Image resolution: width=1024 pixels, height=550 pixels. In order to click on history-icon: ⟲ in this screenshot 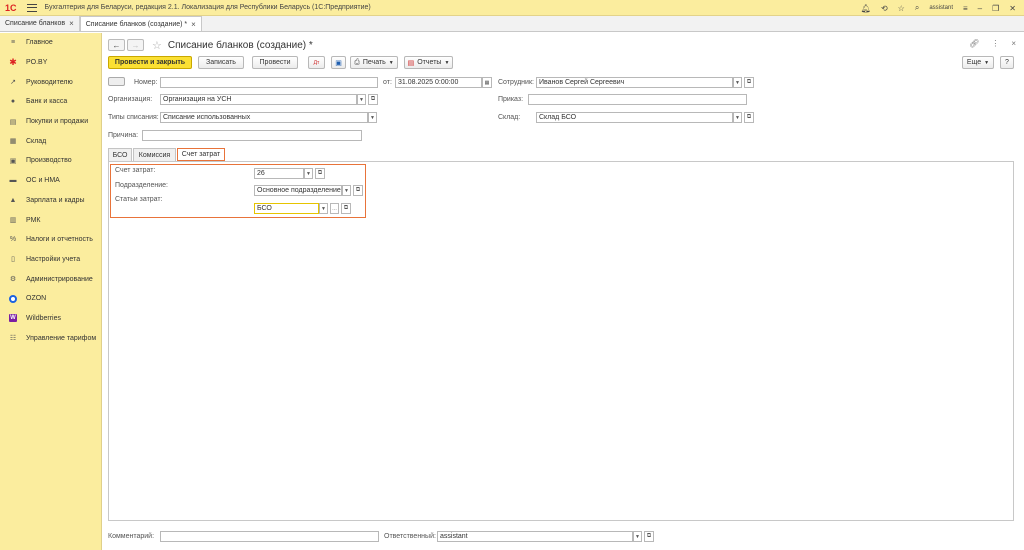, I will do `click(884, 8)`.